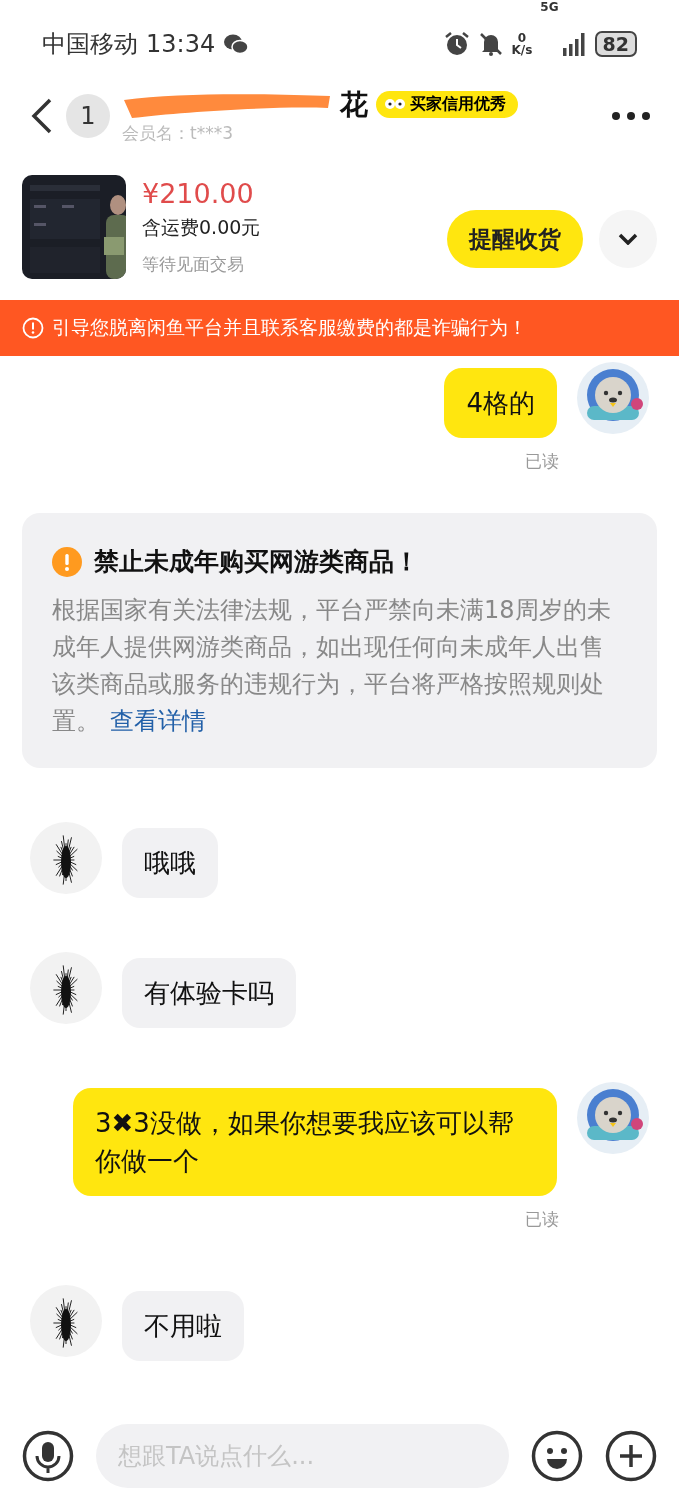 This screenshot has width=679, height=1500. Describe the element at coordinates (456, 44) in the screenshot. I see `alarm-icon` at that location.